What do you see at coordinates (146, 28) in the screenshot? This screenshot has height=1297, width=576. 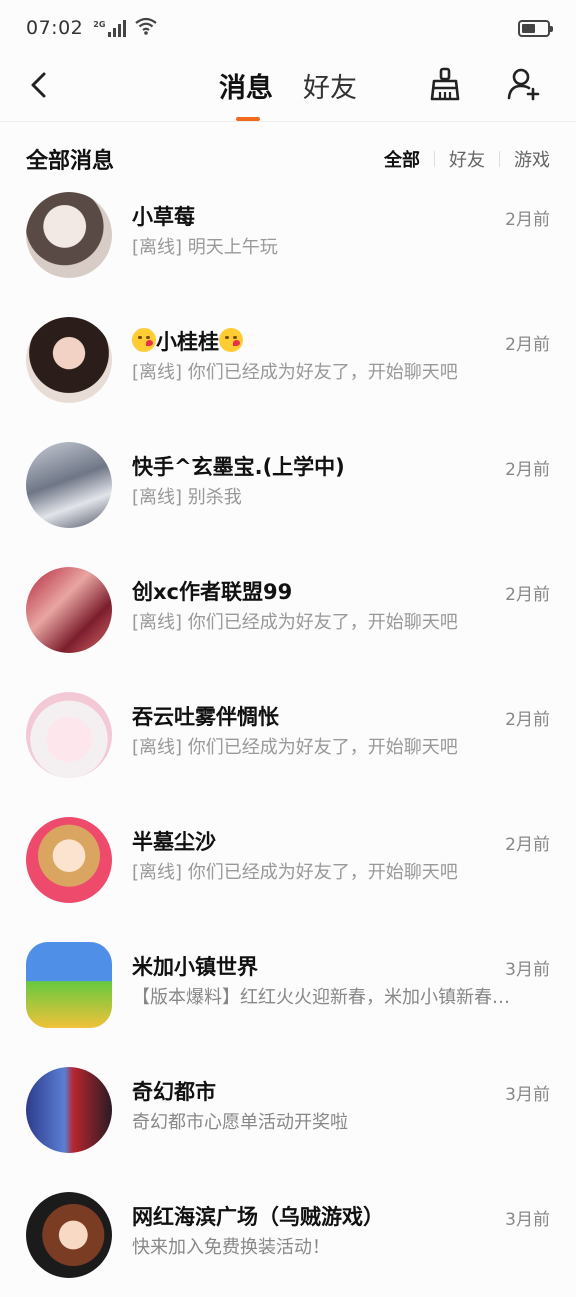 I see `wifi-icon` at bounding box center [146, 28].